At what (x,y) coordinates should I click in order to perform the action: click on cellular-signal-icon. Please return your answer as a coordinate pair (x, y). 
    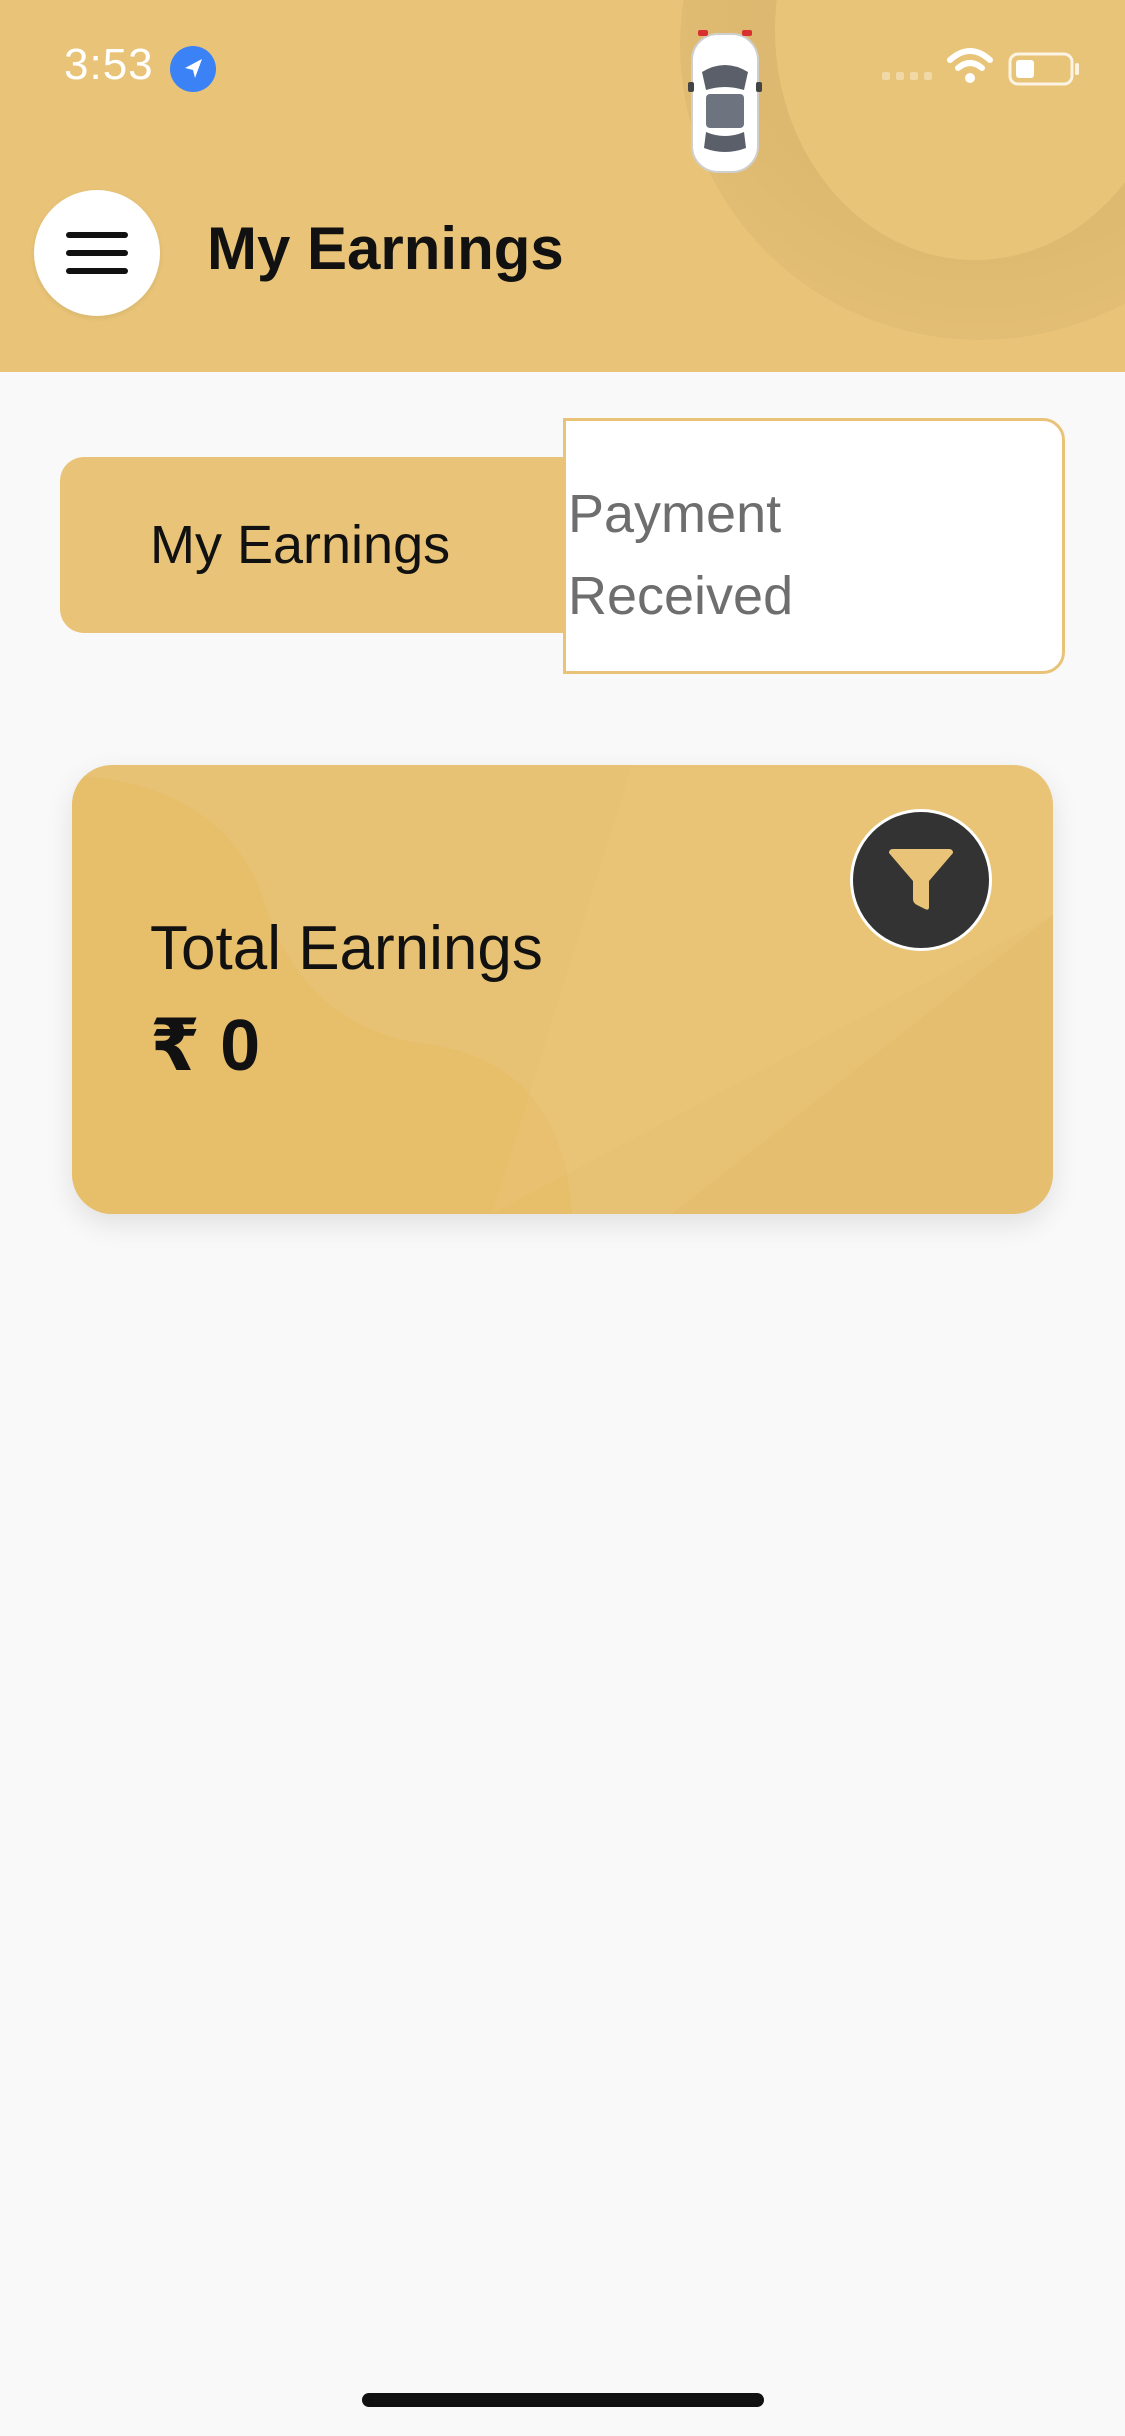
    Looking at the image, I should click on (907, 76).